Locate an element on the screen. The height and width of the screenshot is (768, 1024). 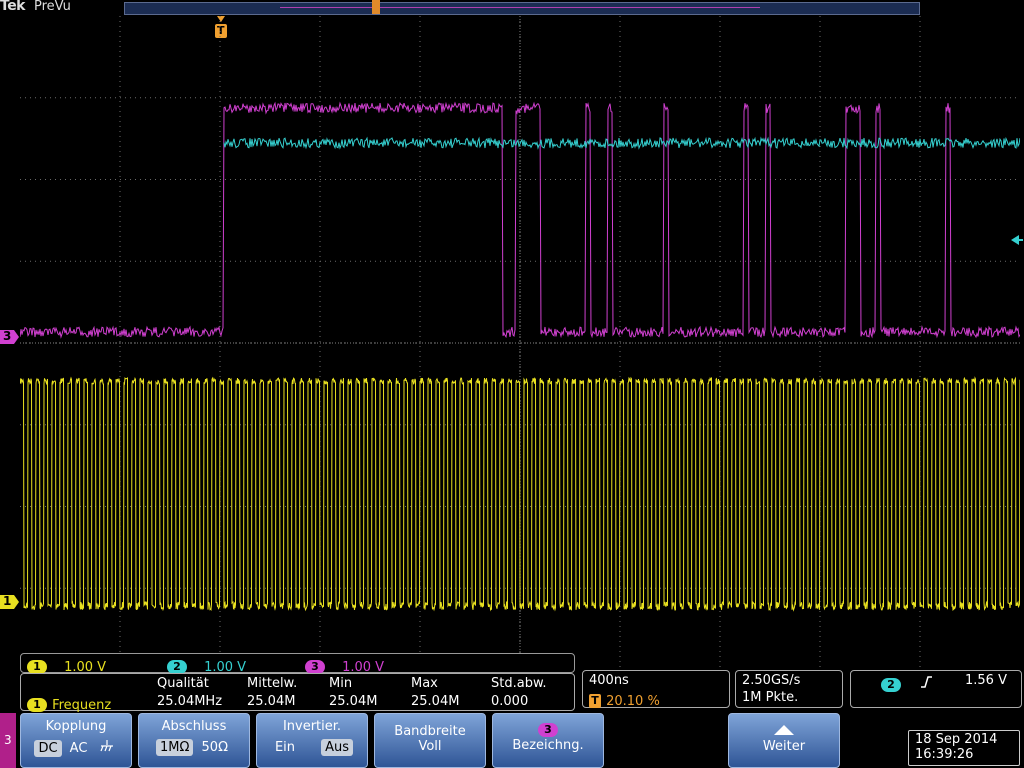
bezeichnung-label: Bezeichng. is located at coordinates (548, 745).